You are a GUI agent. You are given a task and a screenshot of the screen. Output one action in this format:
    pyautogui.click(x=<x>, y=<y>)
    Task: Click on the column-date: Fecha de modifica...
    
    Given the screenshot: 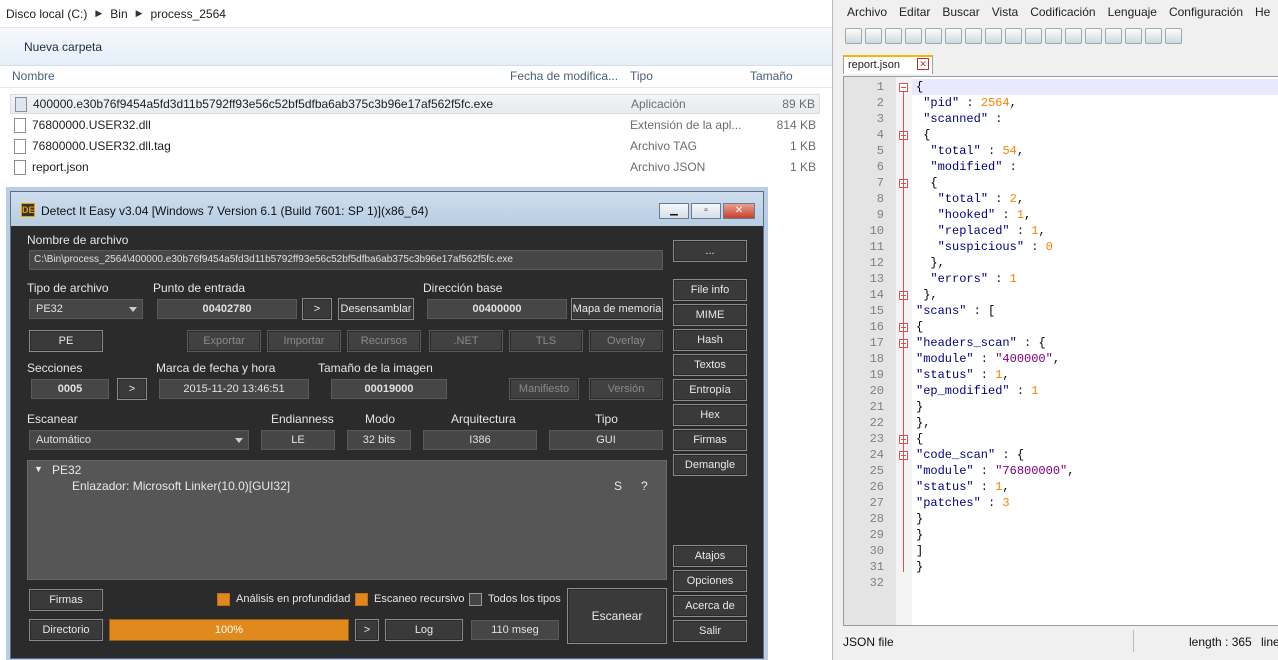 What is the action you would take?
    pyautogui.click(x=564, y=76)
    